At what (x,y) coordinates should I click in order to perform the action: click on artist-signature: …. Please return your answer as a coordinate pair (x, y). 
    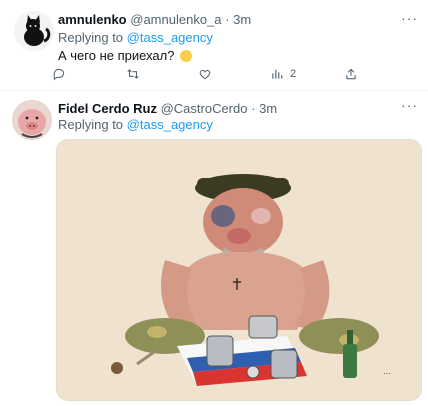
    Looking at the image, I should click on (387, 371).